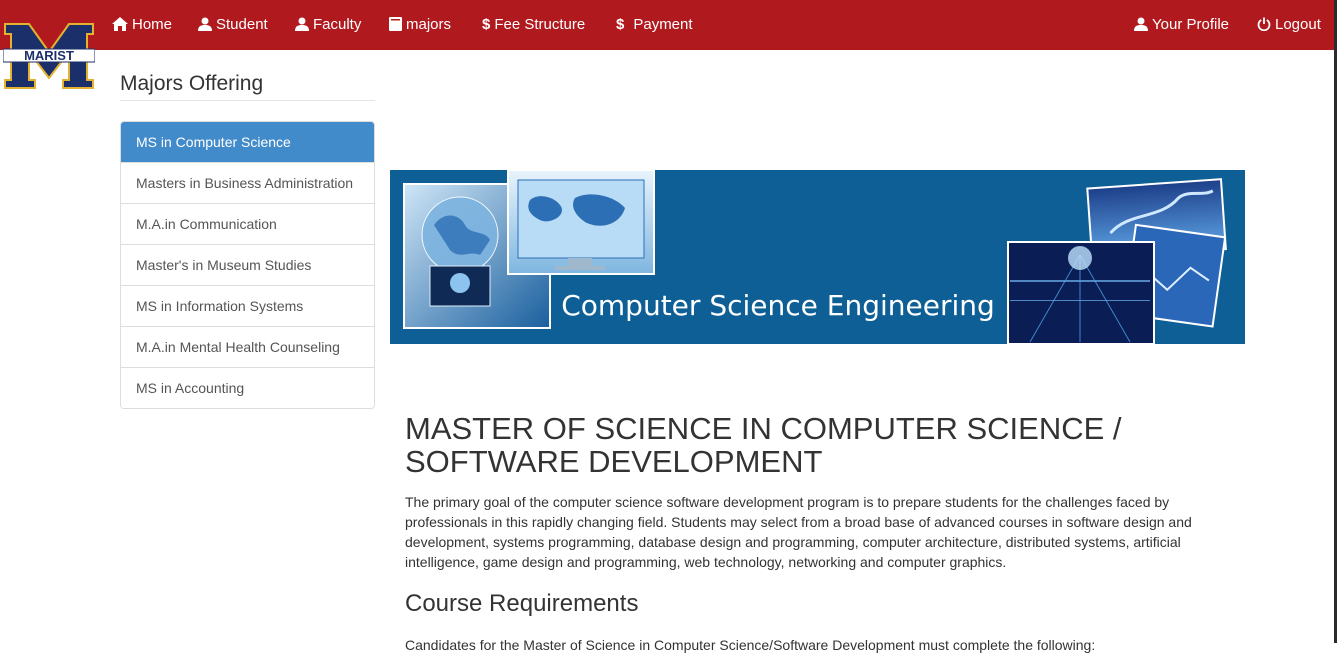 Image resolution: width=1337 pixels, height=655 pixels. I want to click on home-icon, so click(120, 24).